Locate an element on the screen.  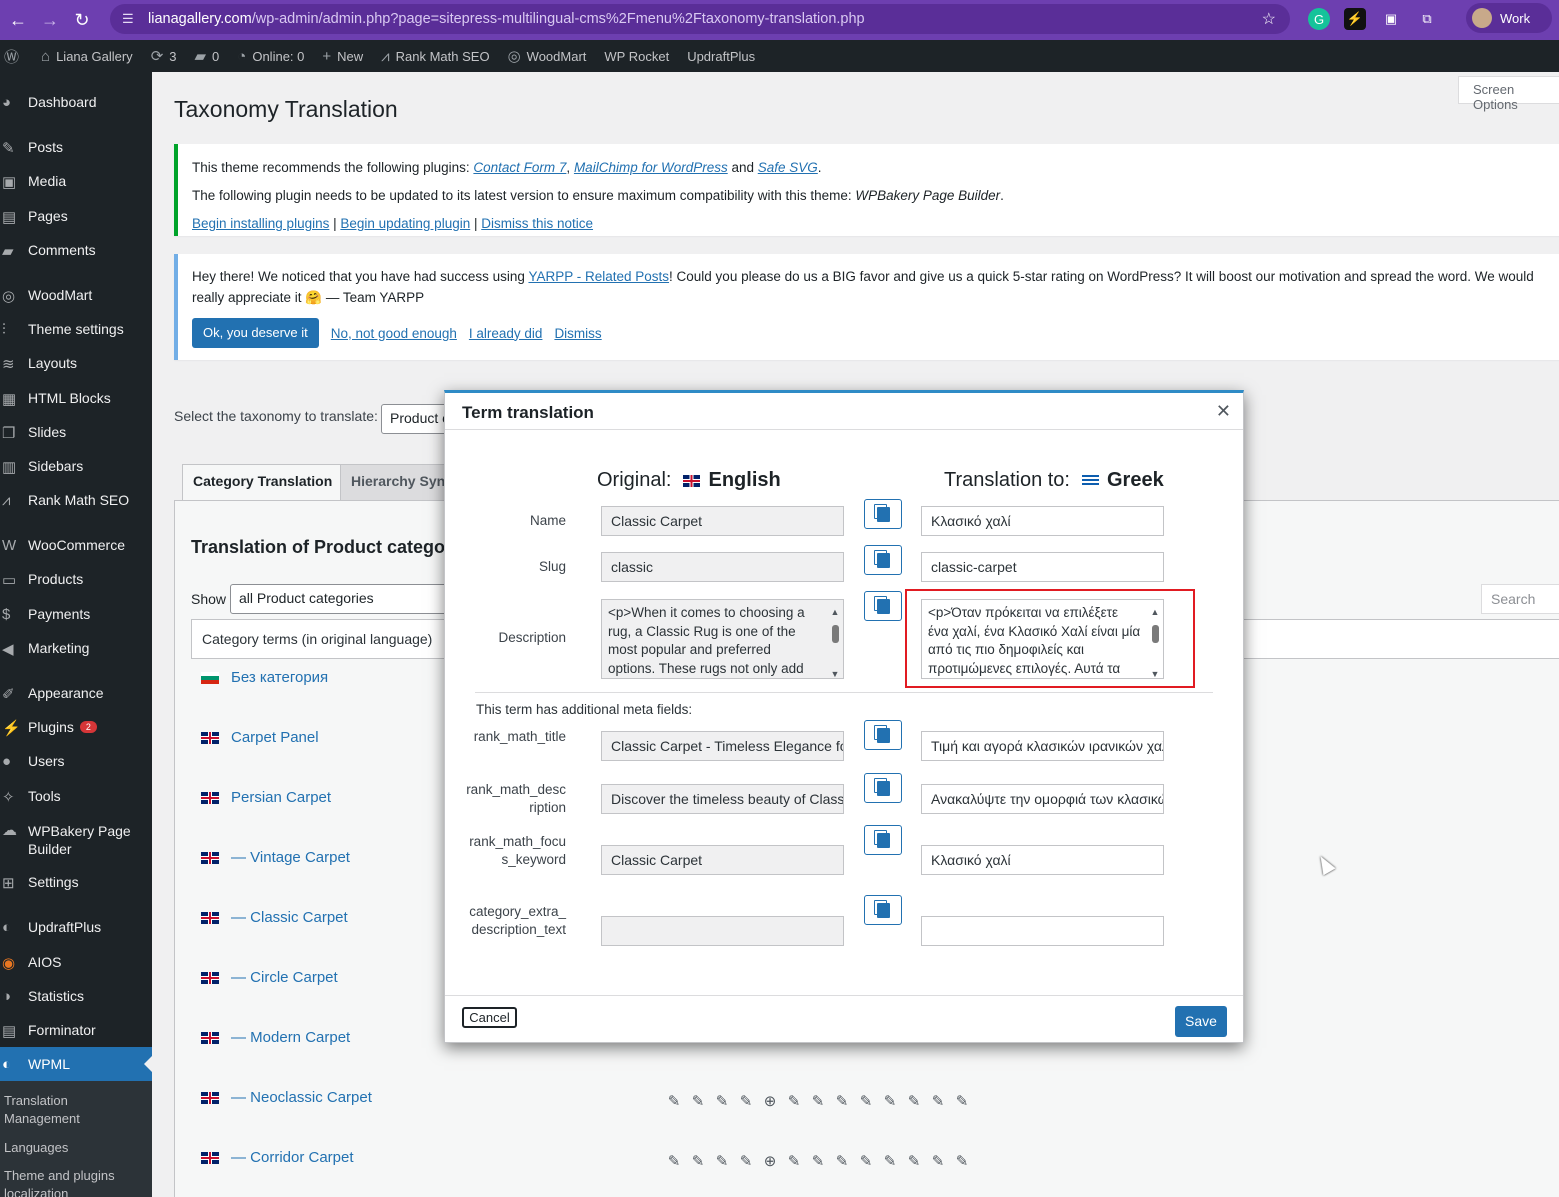
save-button: Save is located at coordinates (1201, 1021).